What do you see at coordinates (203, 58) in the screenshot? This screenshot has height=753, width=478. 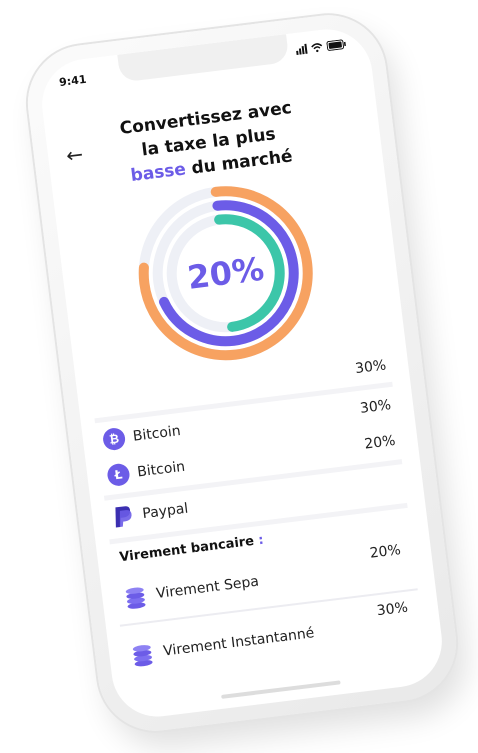 I see `phone-notch` at bounding box center [203, 58].